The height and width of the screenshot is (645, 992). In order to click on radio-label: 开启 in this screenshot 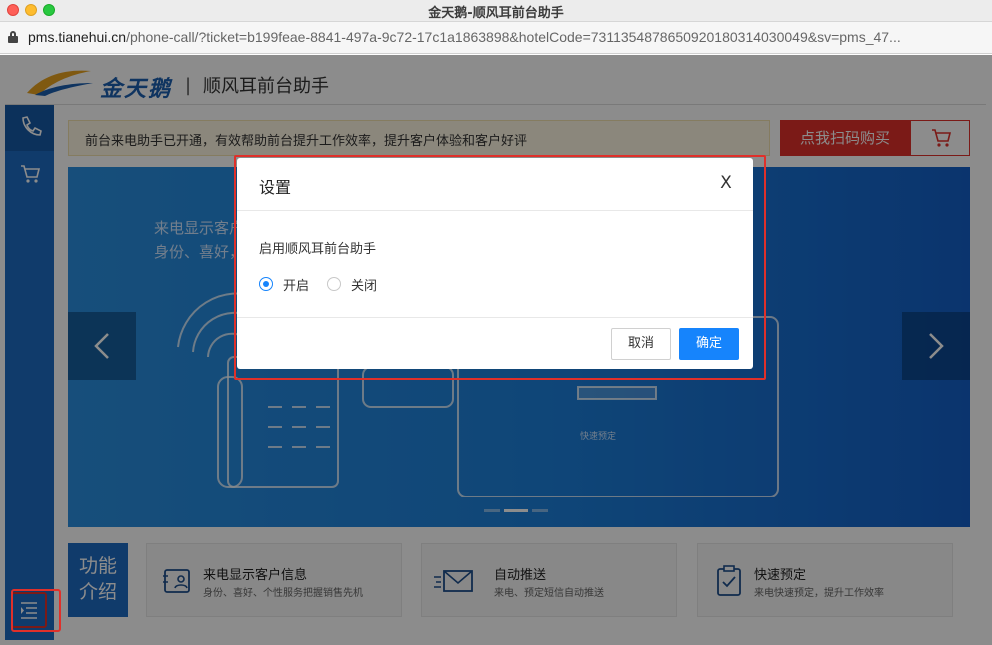, I will do `click(296, 286)`.